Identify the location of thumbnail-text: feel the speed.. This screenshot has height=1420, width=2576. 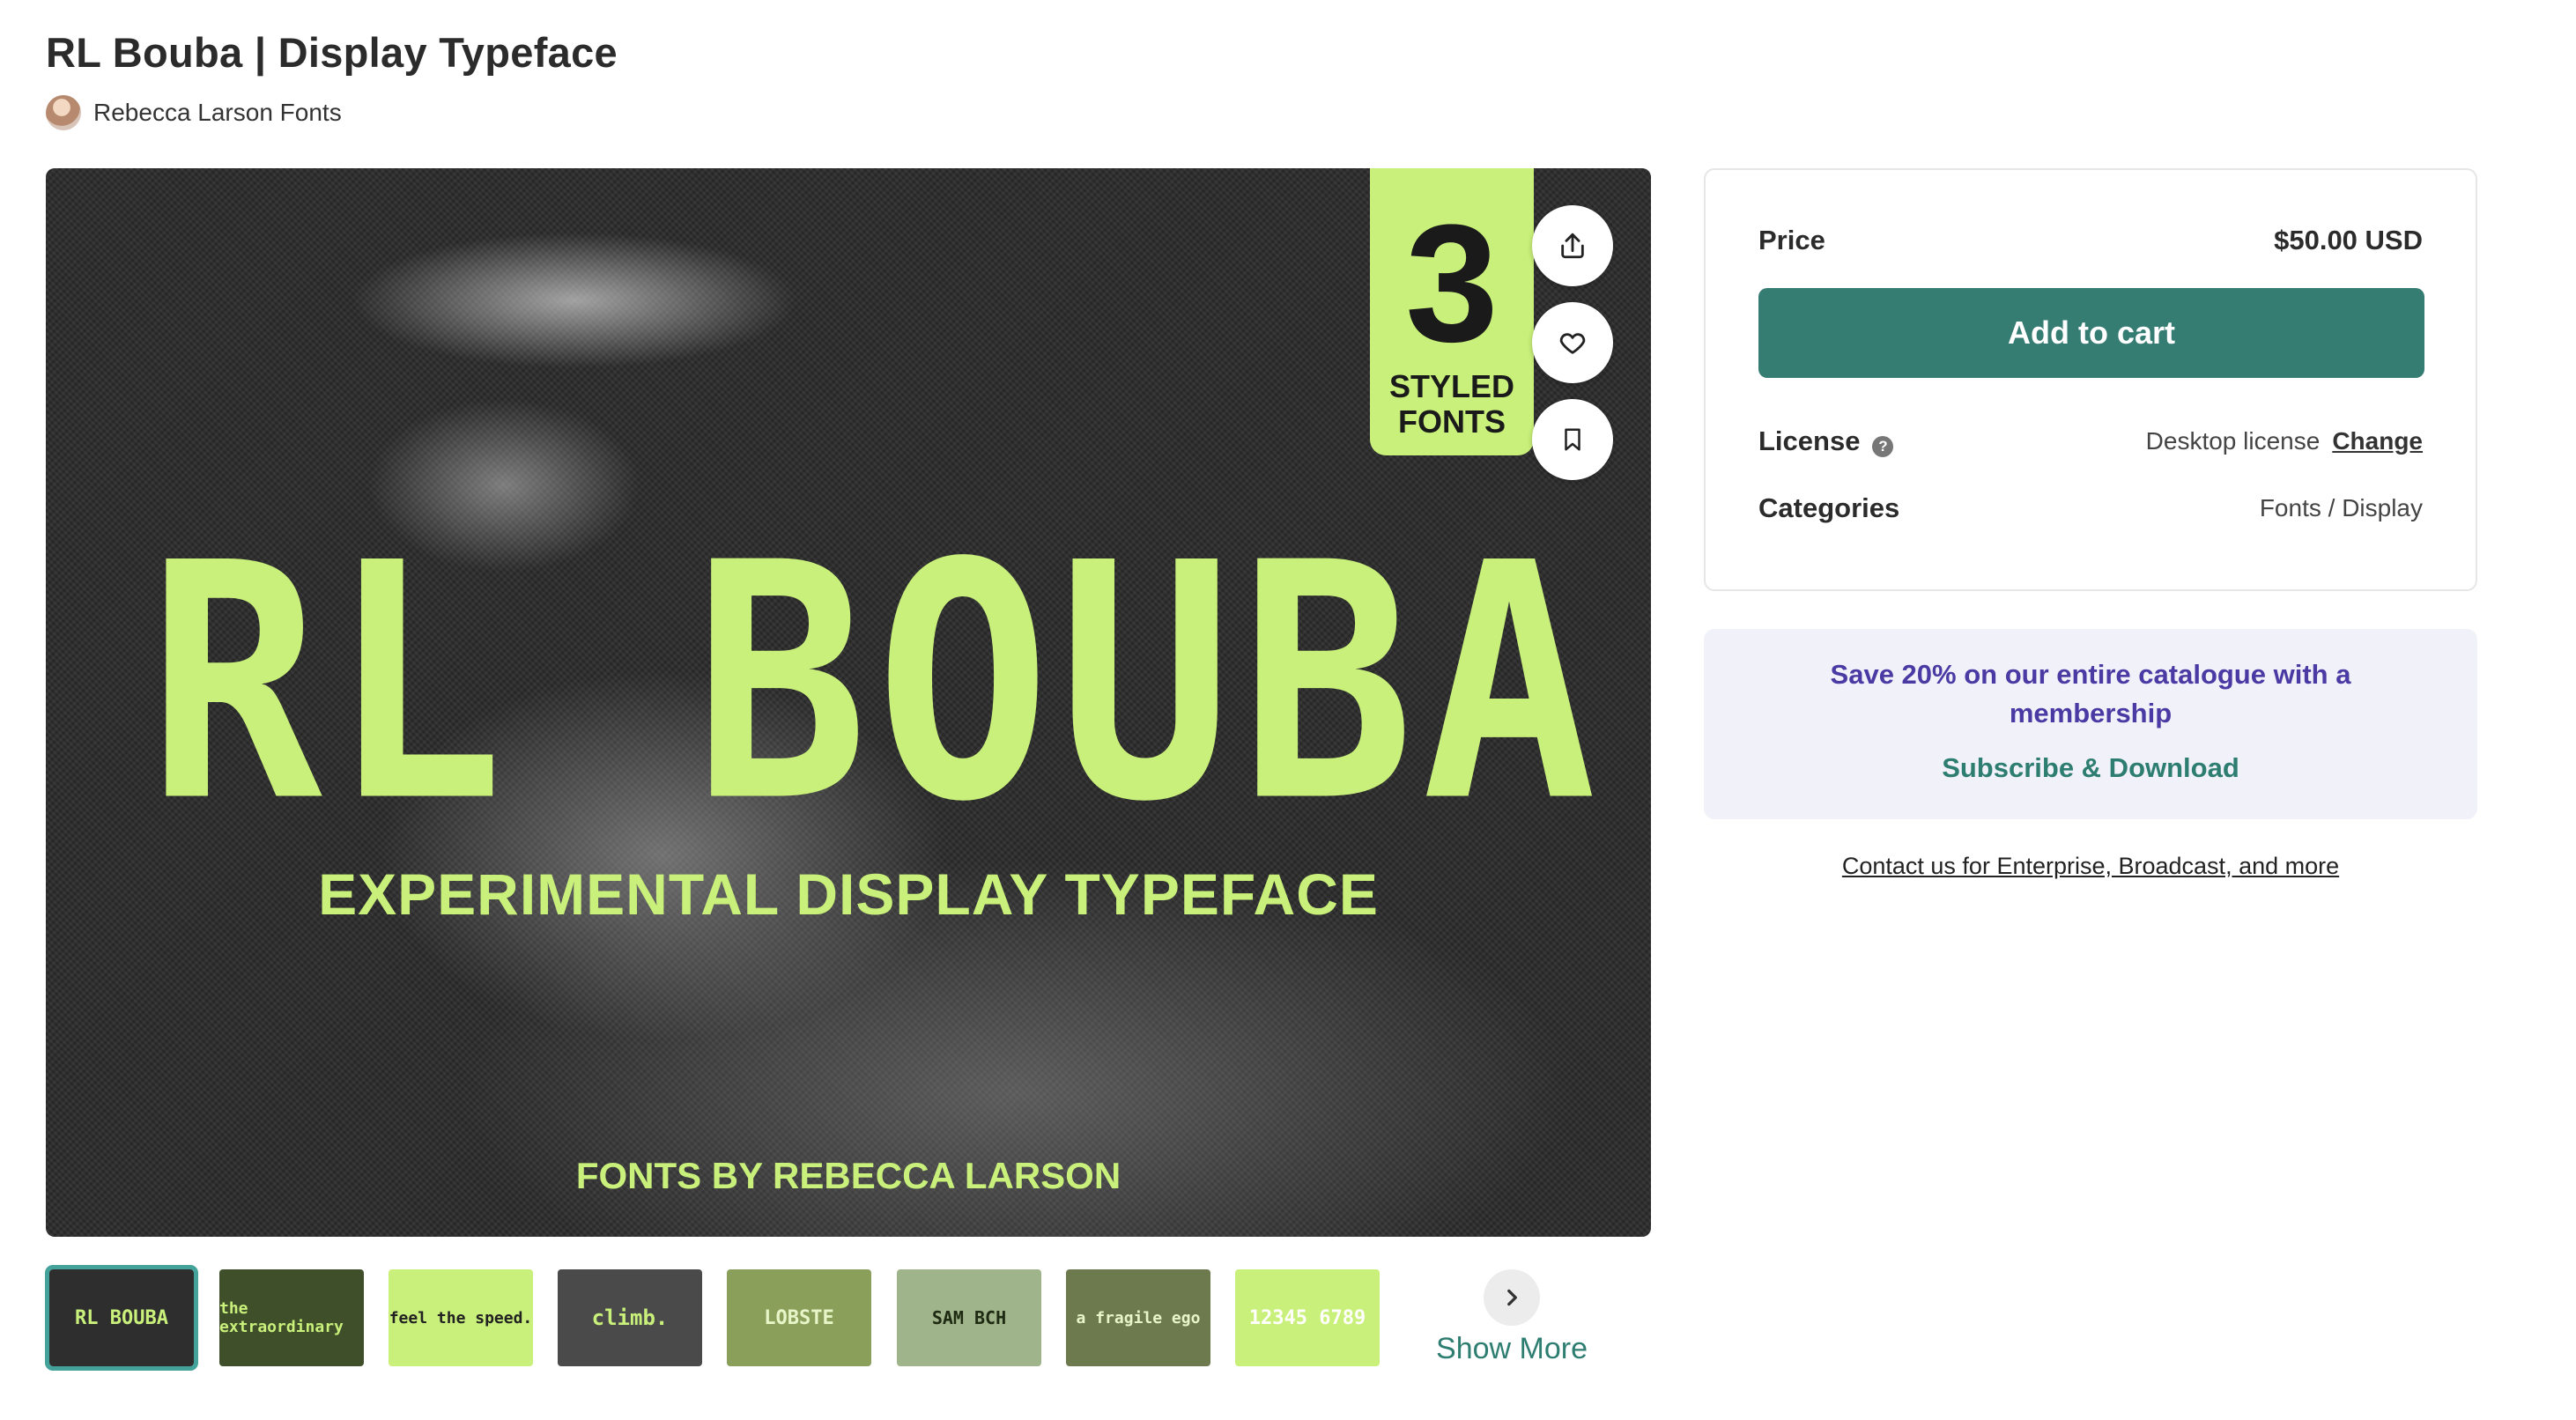
(461, 1318).